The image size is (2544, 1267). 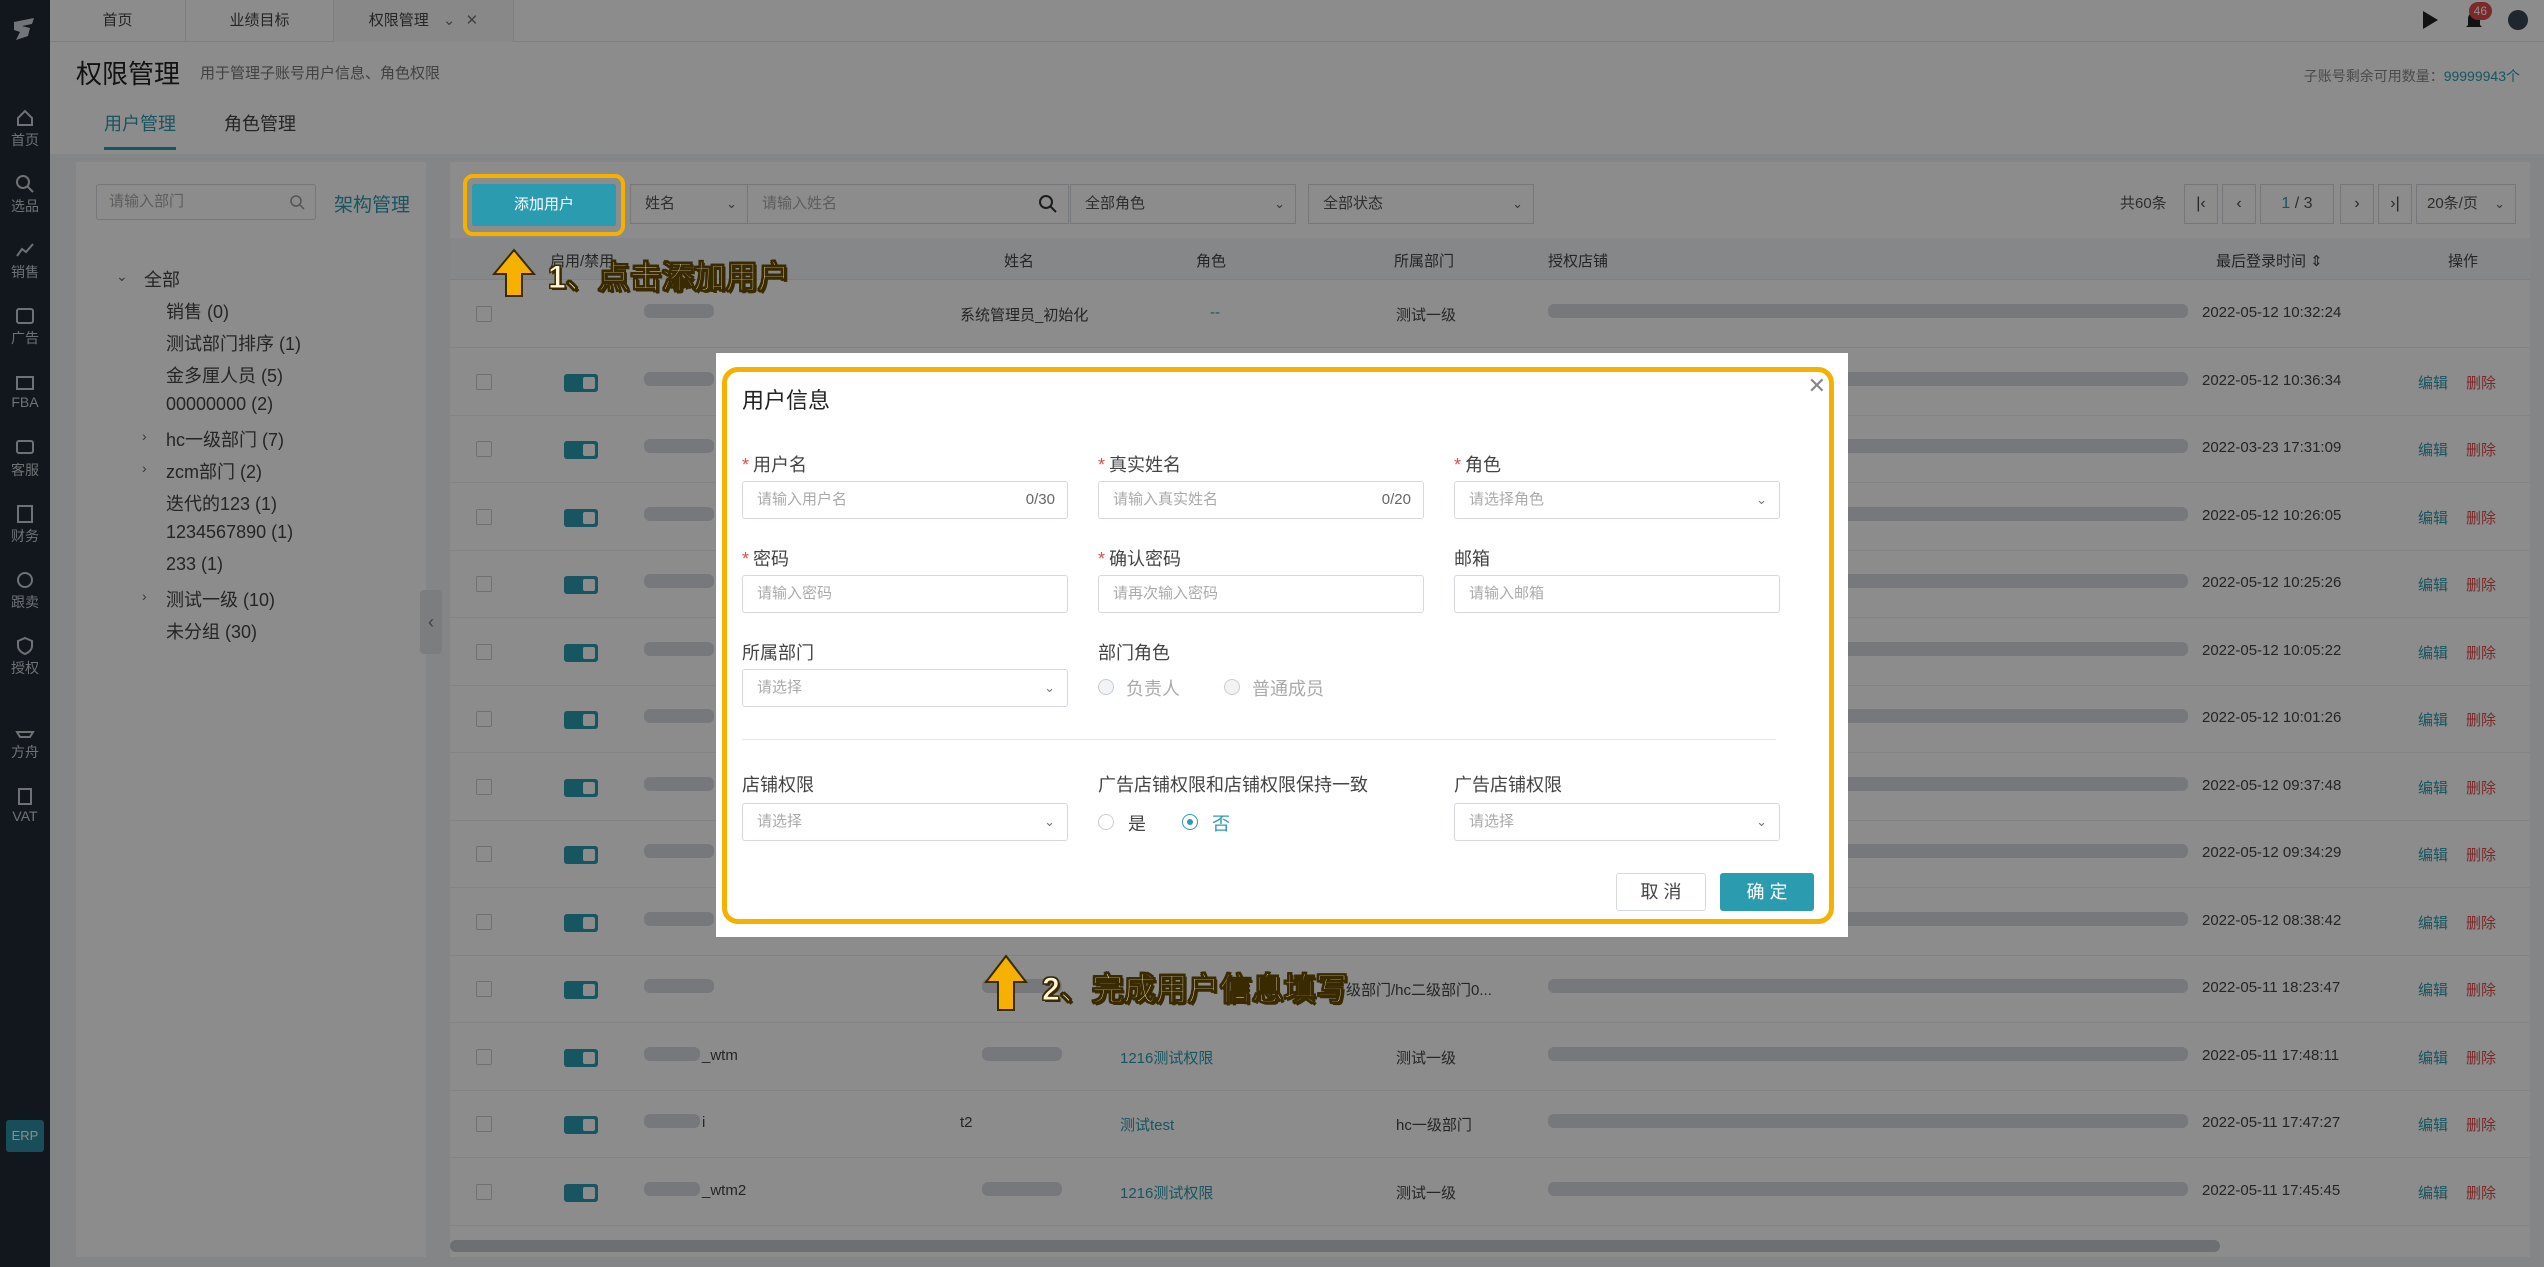 What do you see at coordinates (669, 277) in the screenshot?
I see `callout-step1: 1、点击添加用户` at bounding box center [669, 277].